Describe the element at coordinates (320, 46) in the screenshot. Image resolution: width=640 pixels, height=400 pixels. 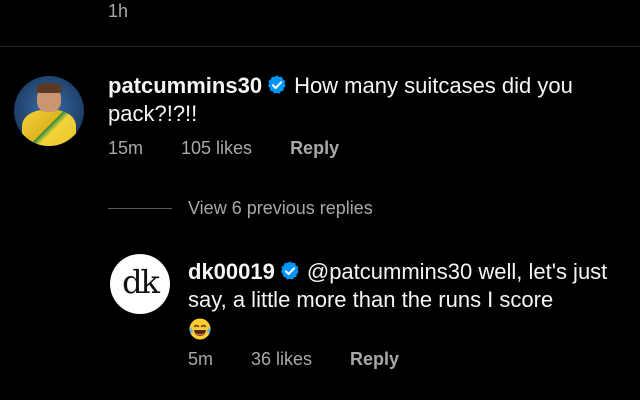
I see `divider` at that location.